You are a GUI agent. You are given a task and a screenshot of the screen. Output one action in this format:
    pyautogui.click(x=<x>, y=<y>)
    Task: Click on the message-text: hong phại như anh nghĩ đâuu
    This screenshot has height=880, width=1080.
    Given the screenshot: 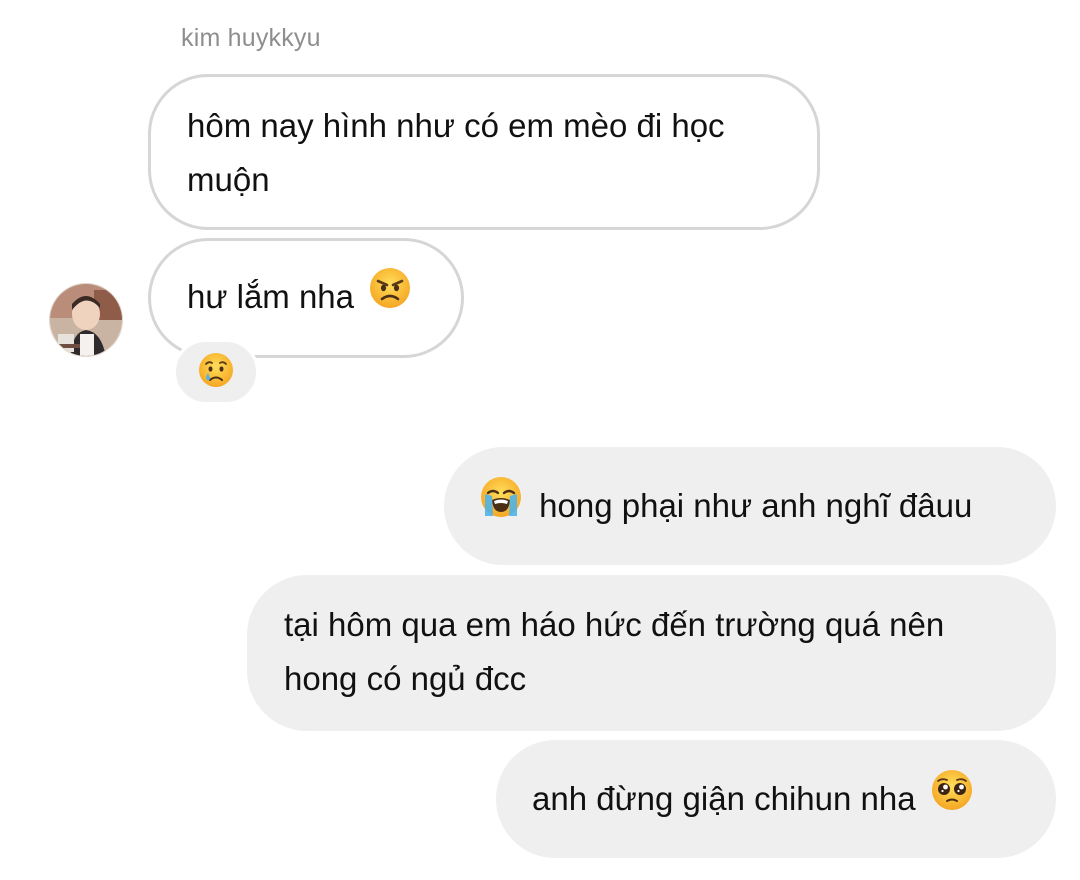 What is the action you would take?
    pyautogui.click(x=756, y=505)
    